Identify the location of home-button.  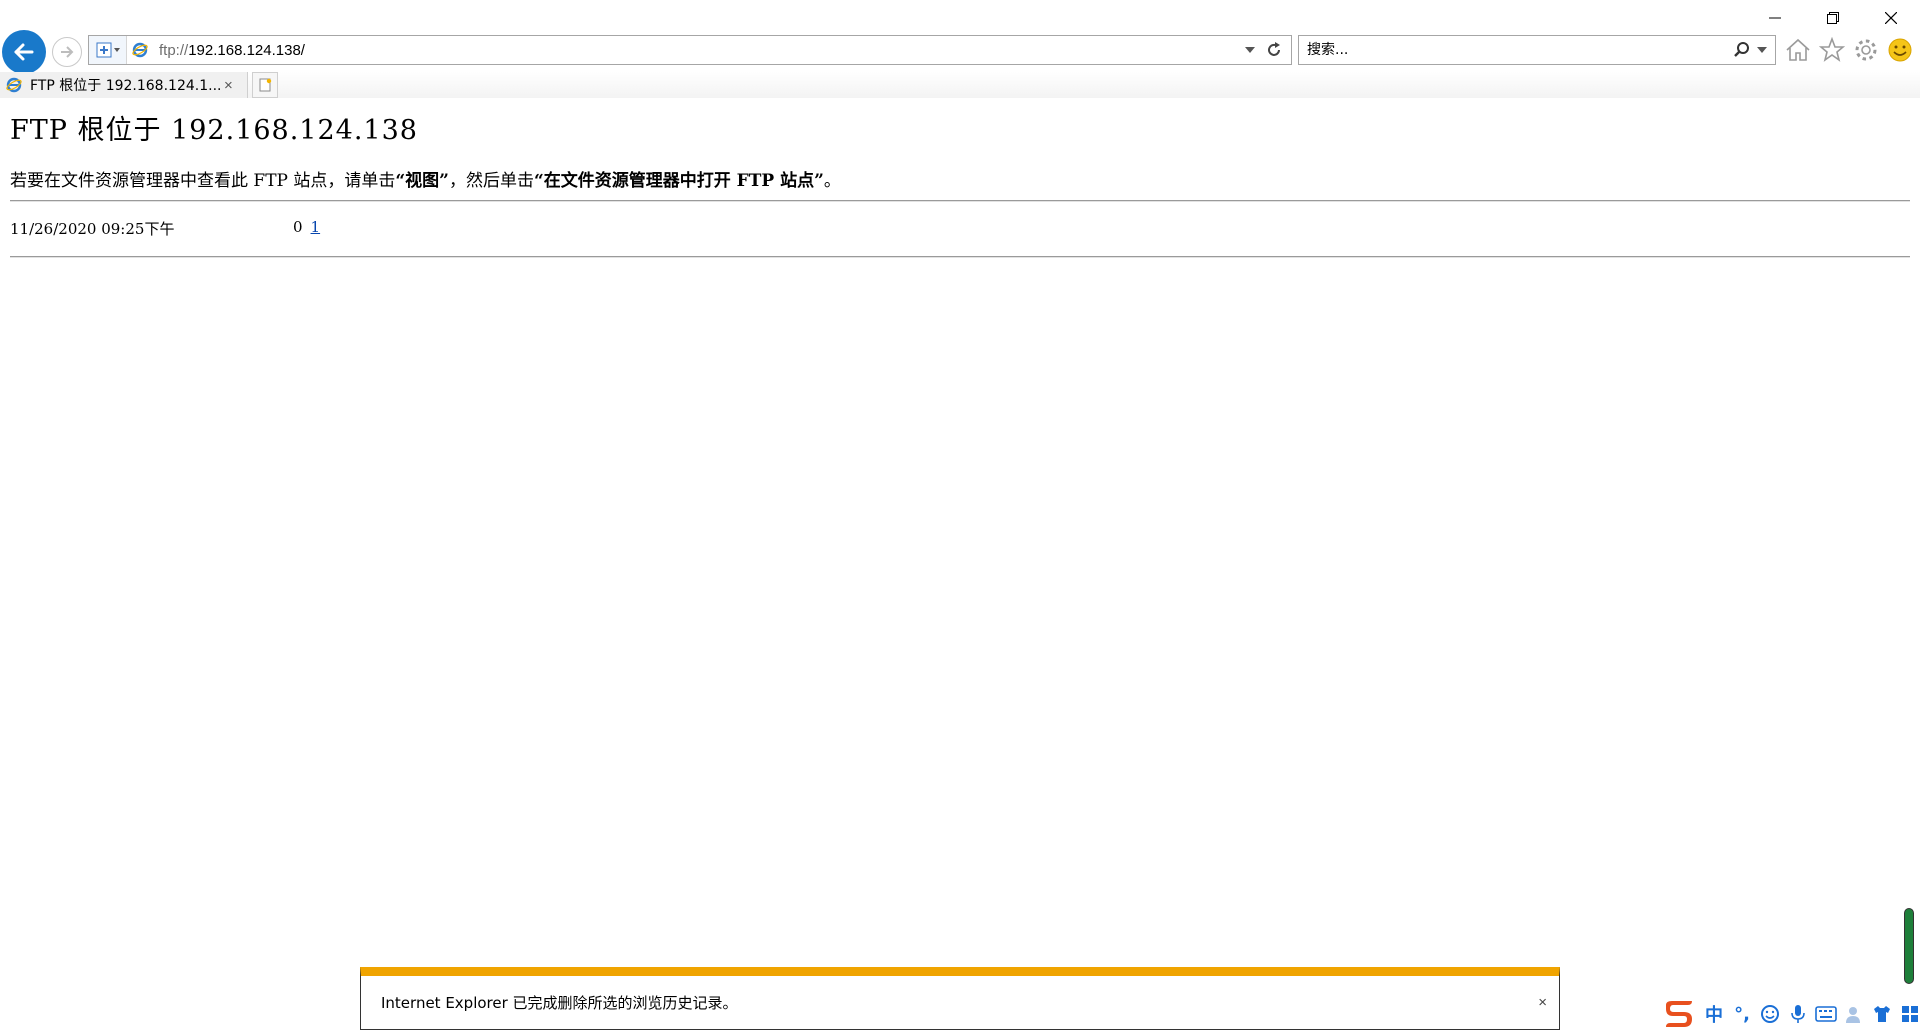
(1798, 50).